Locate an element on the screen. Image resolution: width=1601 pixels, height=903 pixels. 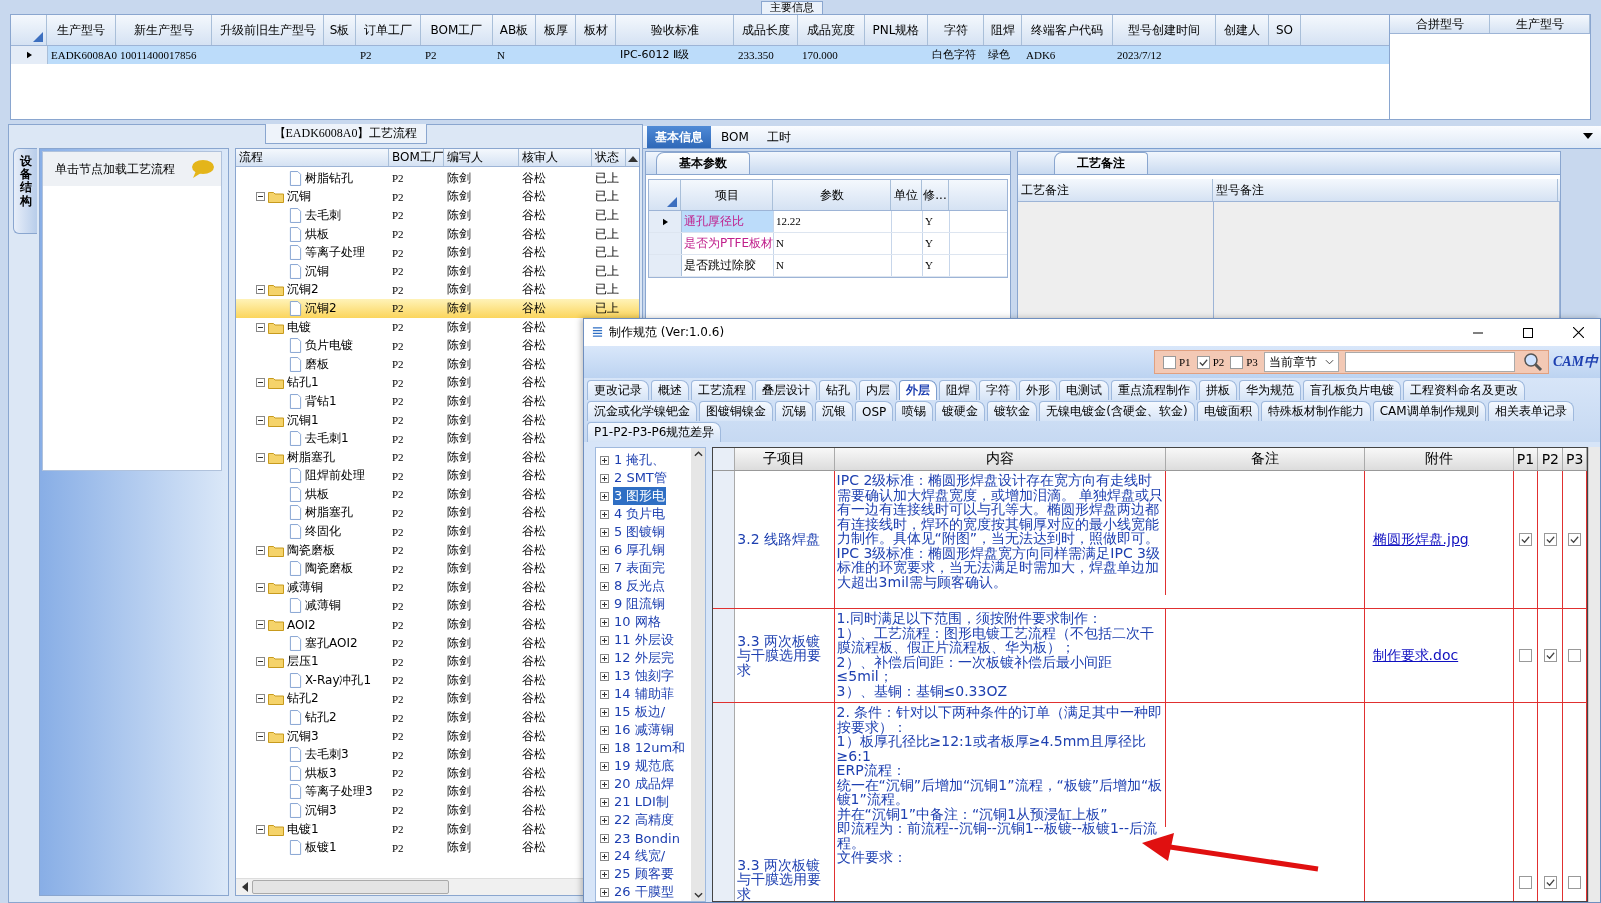
tab: 字符 is located at coordinates (998, 390).